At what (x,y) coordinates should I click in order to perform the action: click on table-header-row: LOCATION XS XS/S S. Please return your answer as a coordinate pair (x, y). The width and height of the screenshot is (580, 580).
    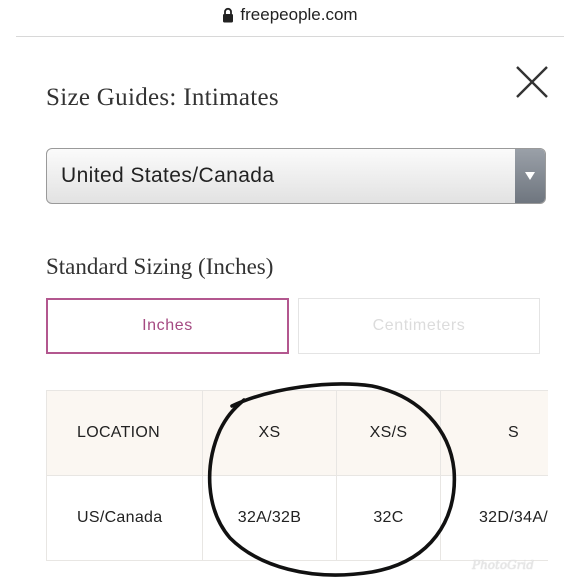
    Looking at the image, I should click on (297, 433).